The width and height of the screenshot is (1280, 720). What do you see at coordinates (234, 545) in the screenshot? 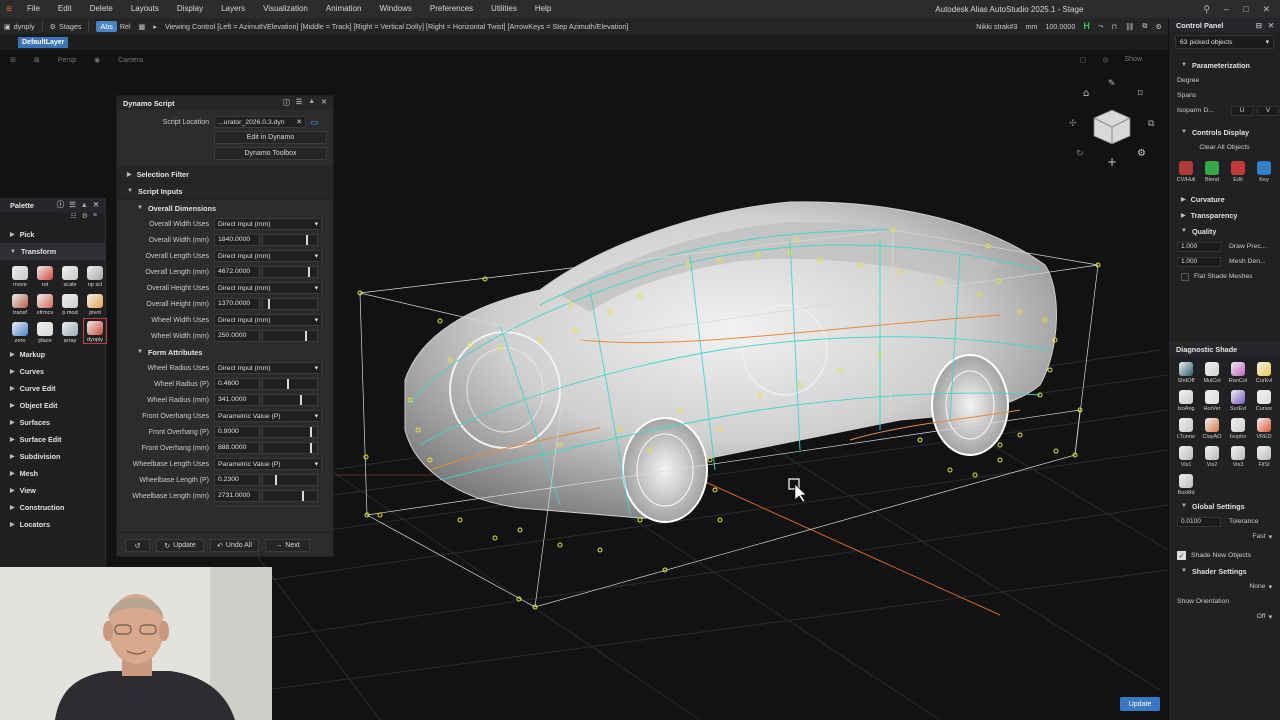
I see `undo-all-button: ↶ Undo All` at bounding box center [234, 545].